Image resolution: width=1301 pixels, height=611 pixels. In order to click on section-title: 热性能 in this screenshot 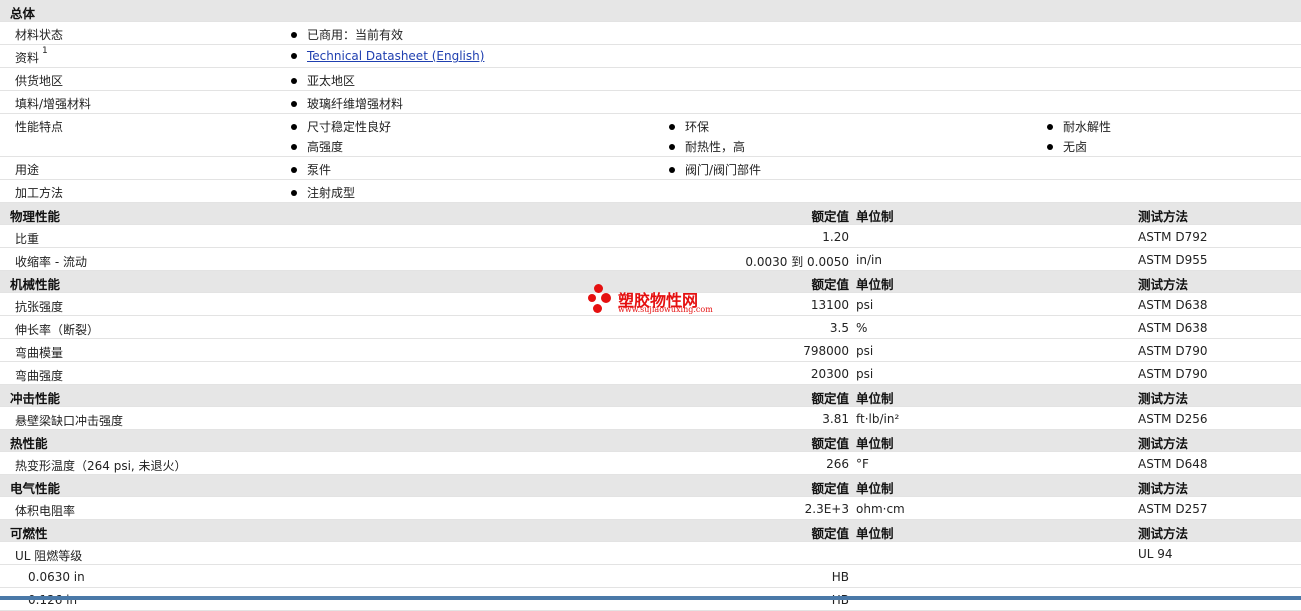, I will do `click(29, 443)`.